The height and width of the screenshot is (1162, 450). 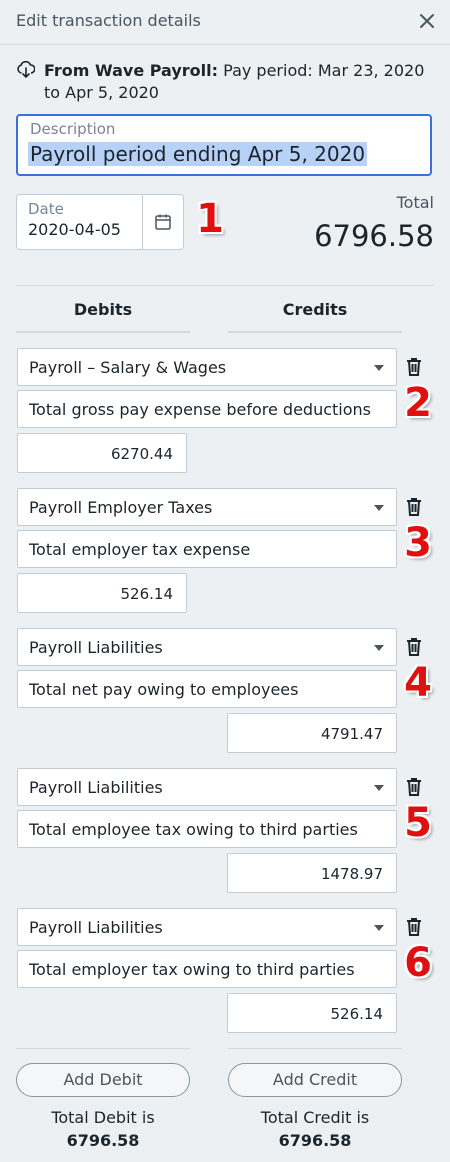 What do you see at coordinates (315, 1140) in the screenshot?
I see `total-credit-value: 6796.58` at bounding box center [315, 1140].